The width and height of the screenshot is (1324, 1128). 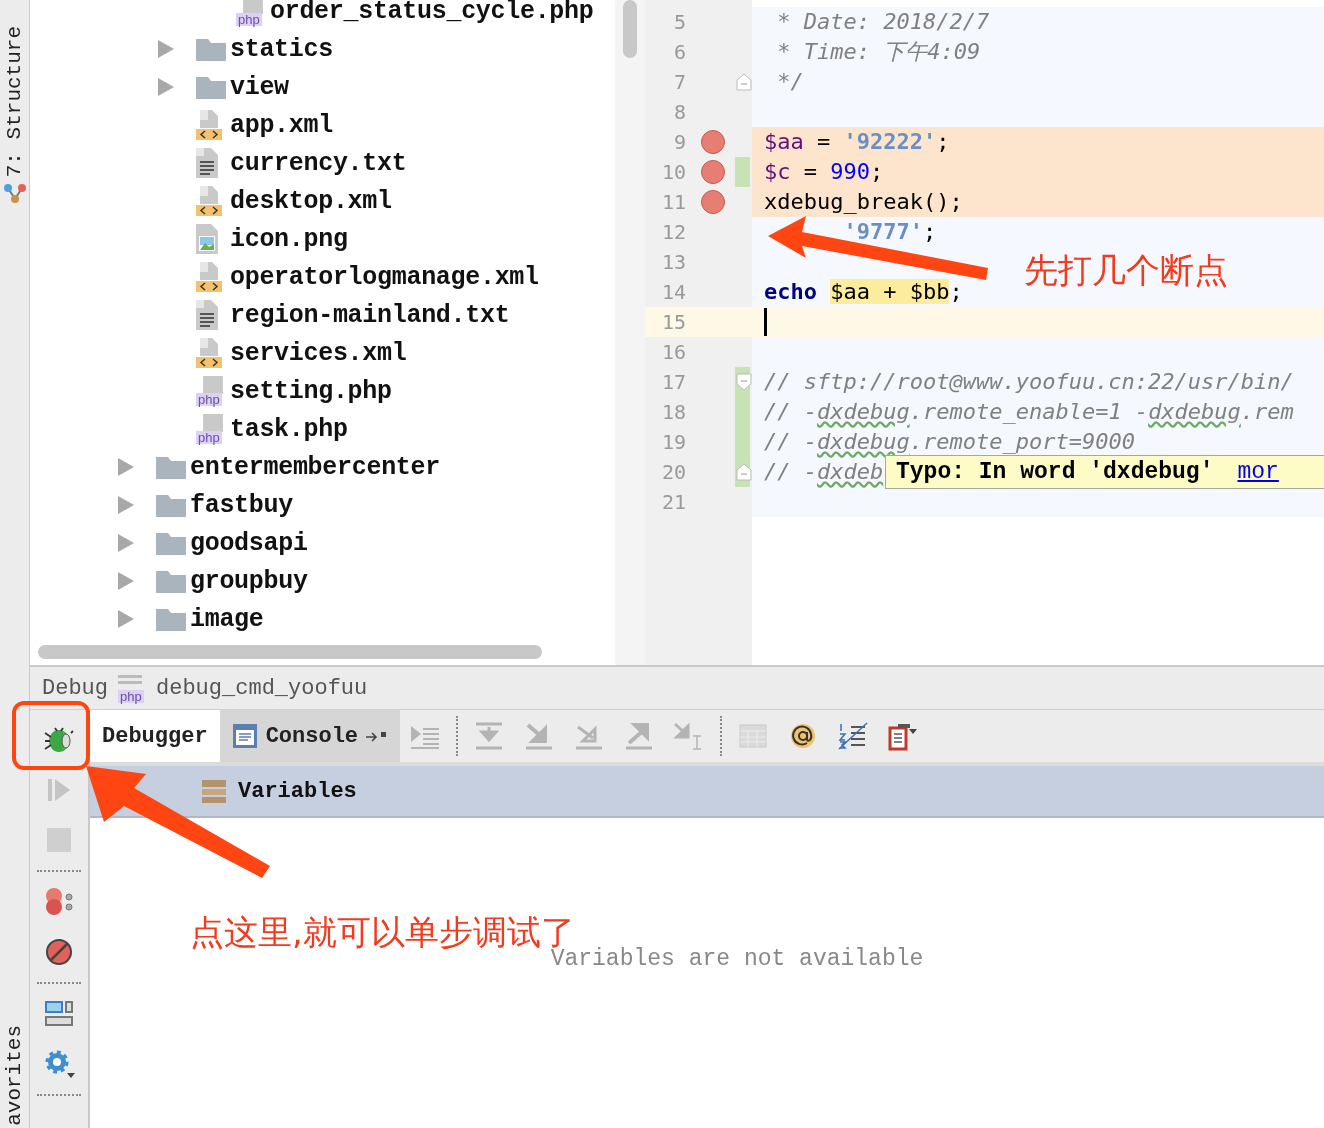 What do you see at coordinates (679, 112) in the screenshot?
I see `line-number: 8` at bounding box center [679, 112].